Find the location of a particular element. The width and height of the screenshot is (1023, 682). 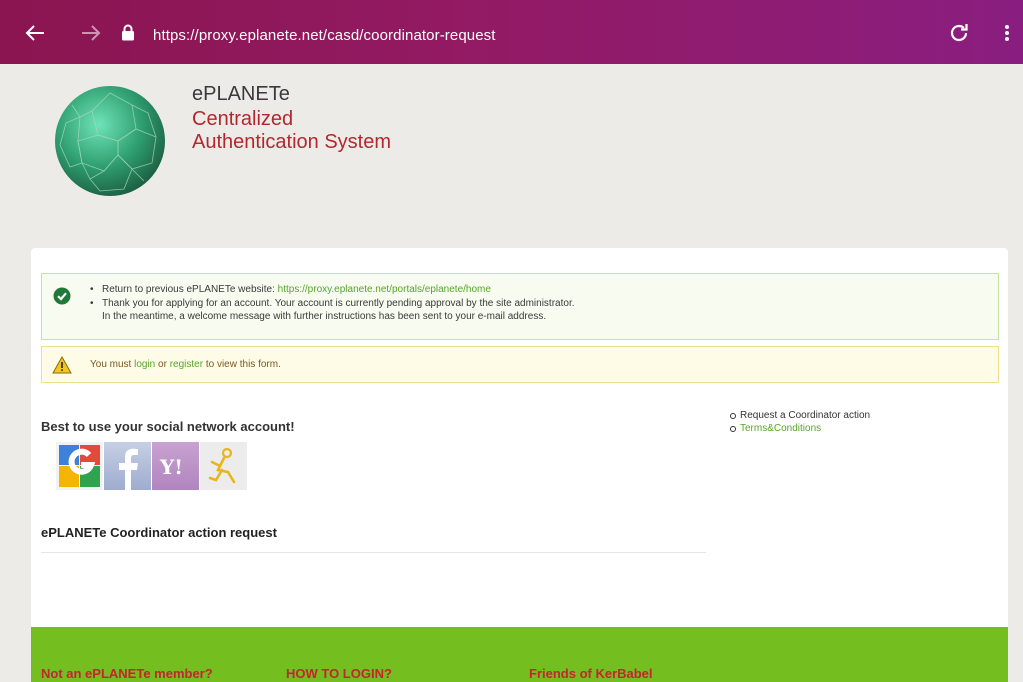

warning-suffix: to view this form. is located at coordinates (242, 364).